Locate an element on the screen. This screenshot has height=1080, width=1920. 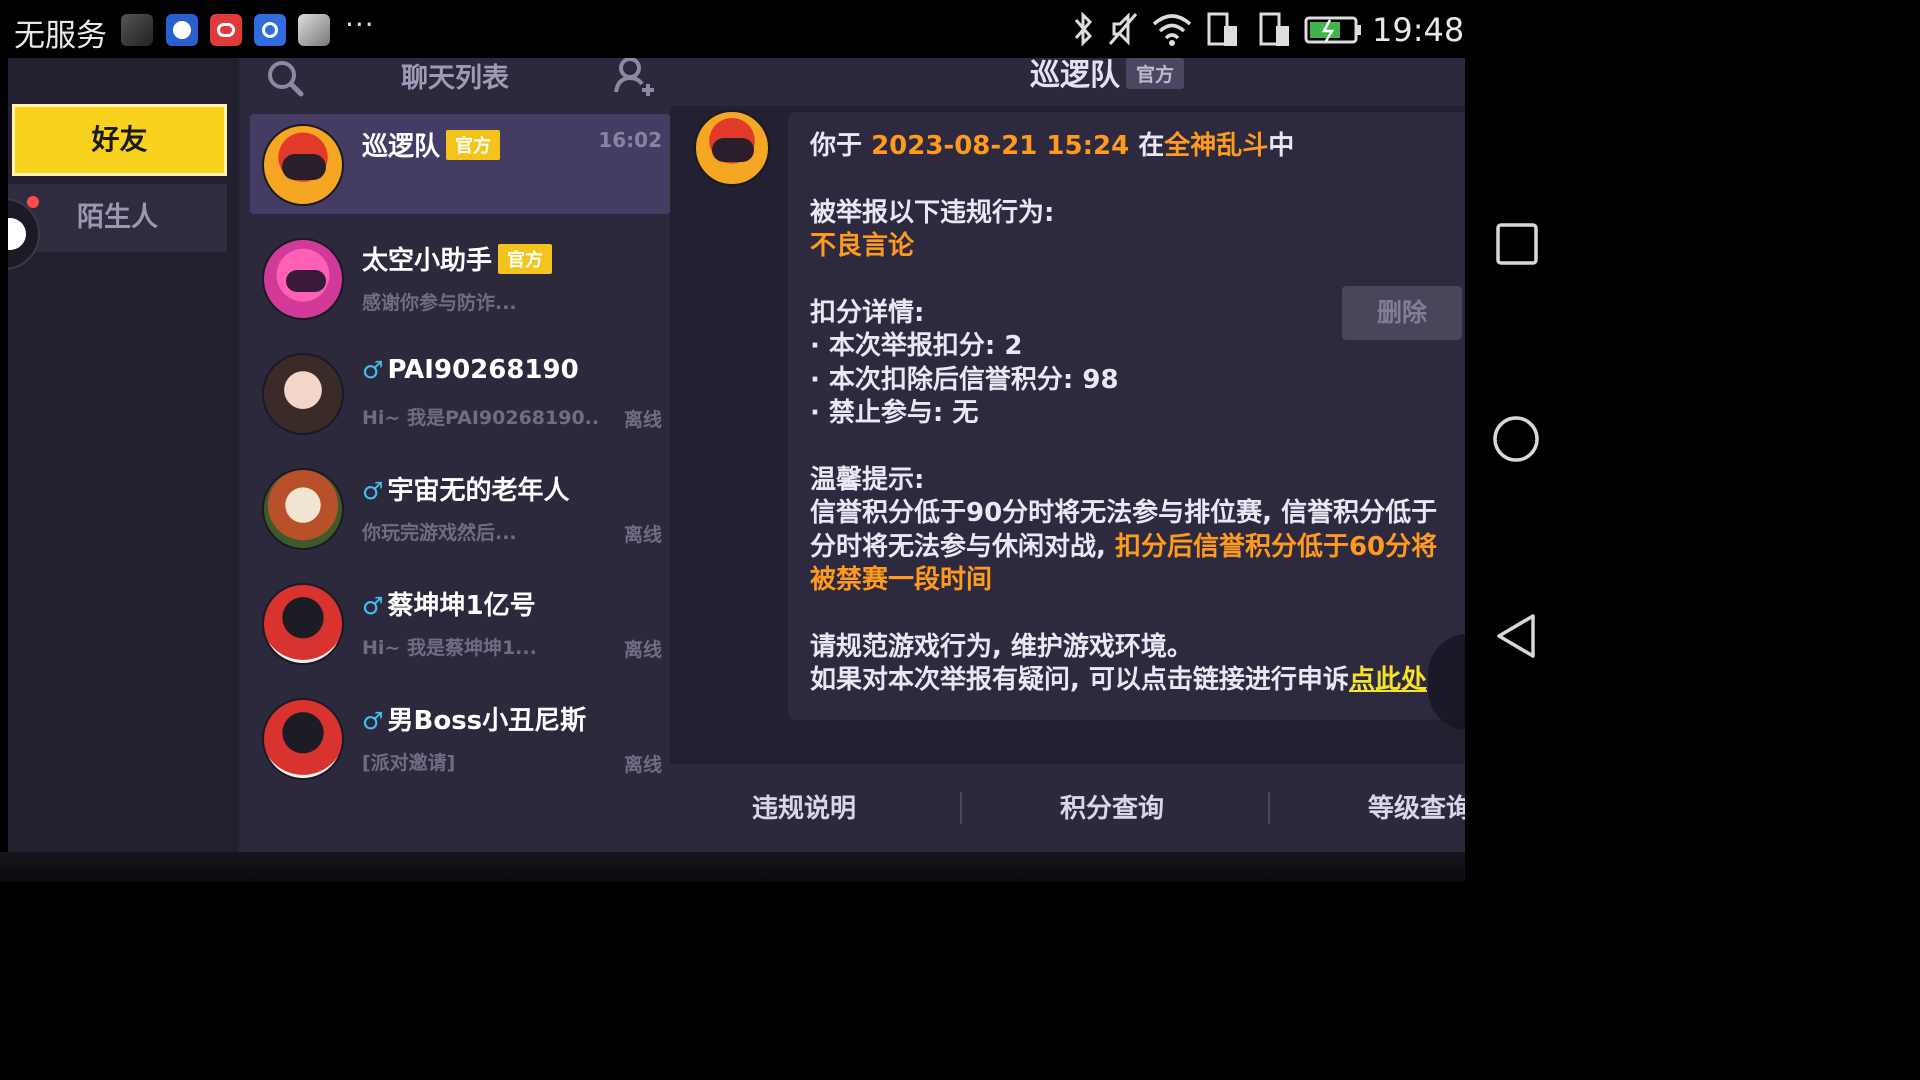
bottom-edge is located at coordinates (732, 867).